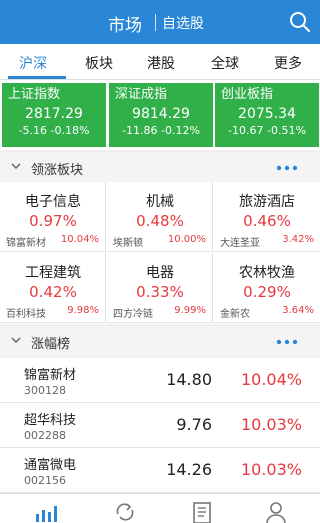 Image resolution: width=320 pixels, height=523 pixels. What do you see at coordinates (51, 344) in the screenshot?
I see `section-label: 涨幅榜` at bounding box center [51, 344].